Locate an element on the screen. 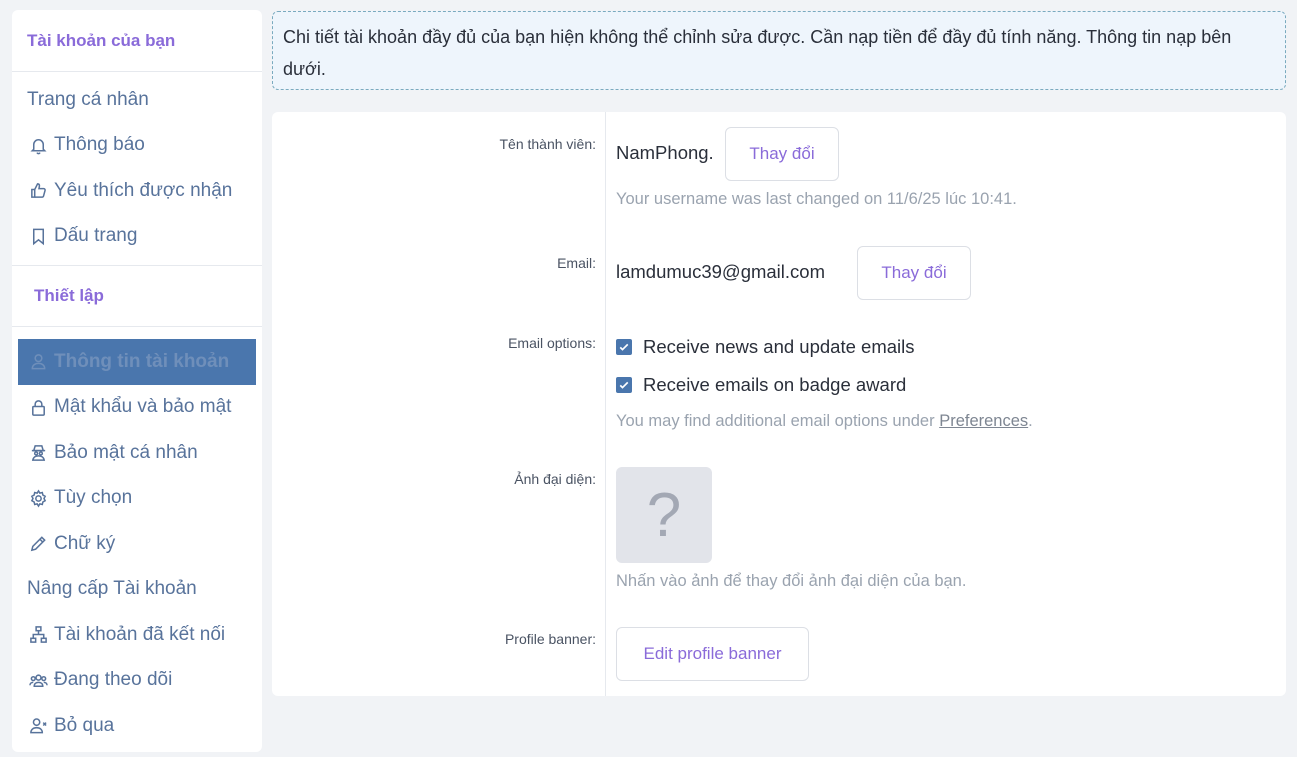  badge-emails-checkbox is located at coordinates (624, 385).